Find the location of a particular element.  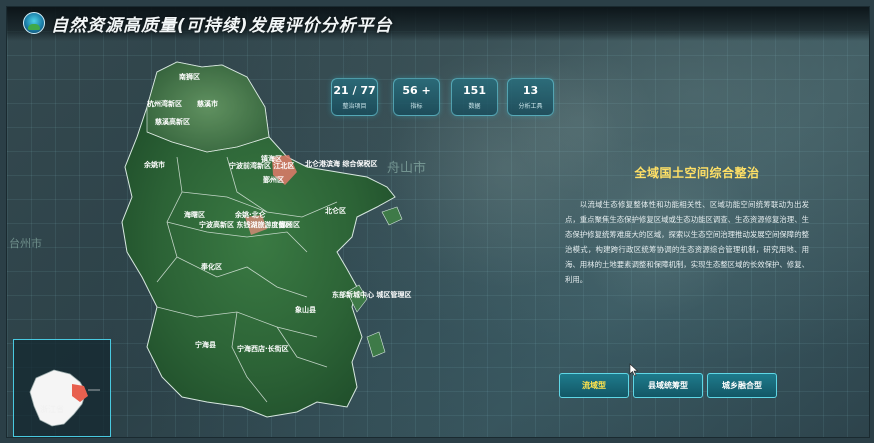

inset-label: 浙江省 is located at coordinates (52, 409).